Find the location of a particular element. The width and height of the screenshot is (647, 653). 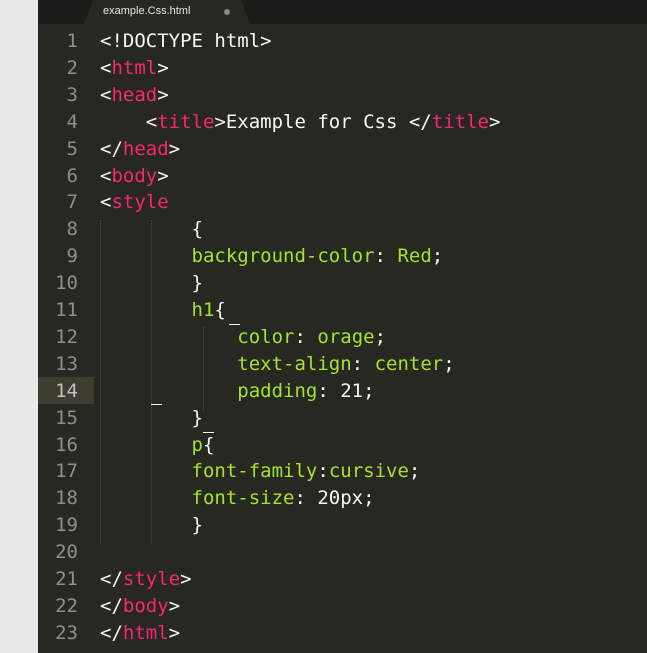

code-text: { is located at coordinates (151, 229).